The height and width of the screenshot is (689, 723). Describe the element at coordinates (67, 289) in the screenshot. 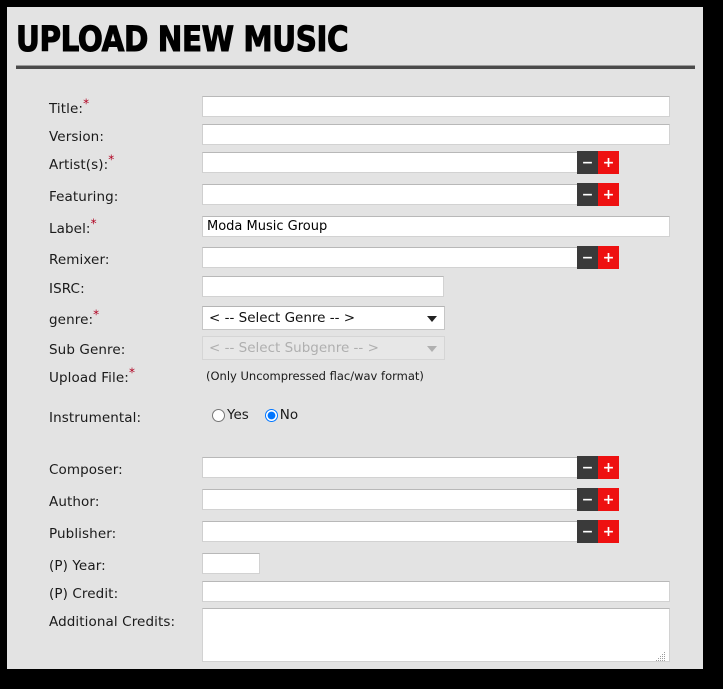

I see `label-isrc: ISRC:` at that location.